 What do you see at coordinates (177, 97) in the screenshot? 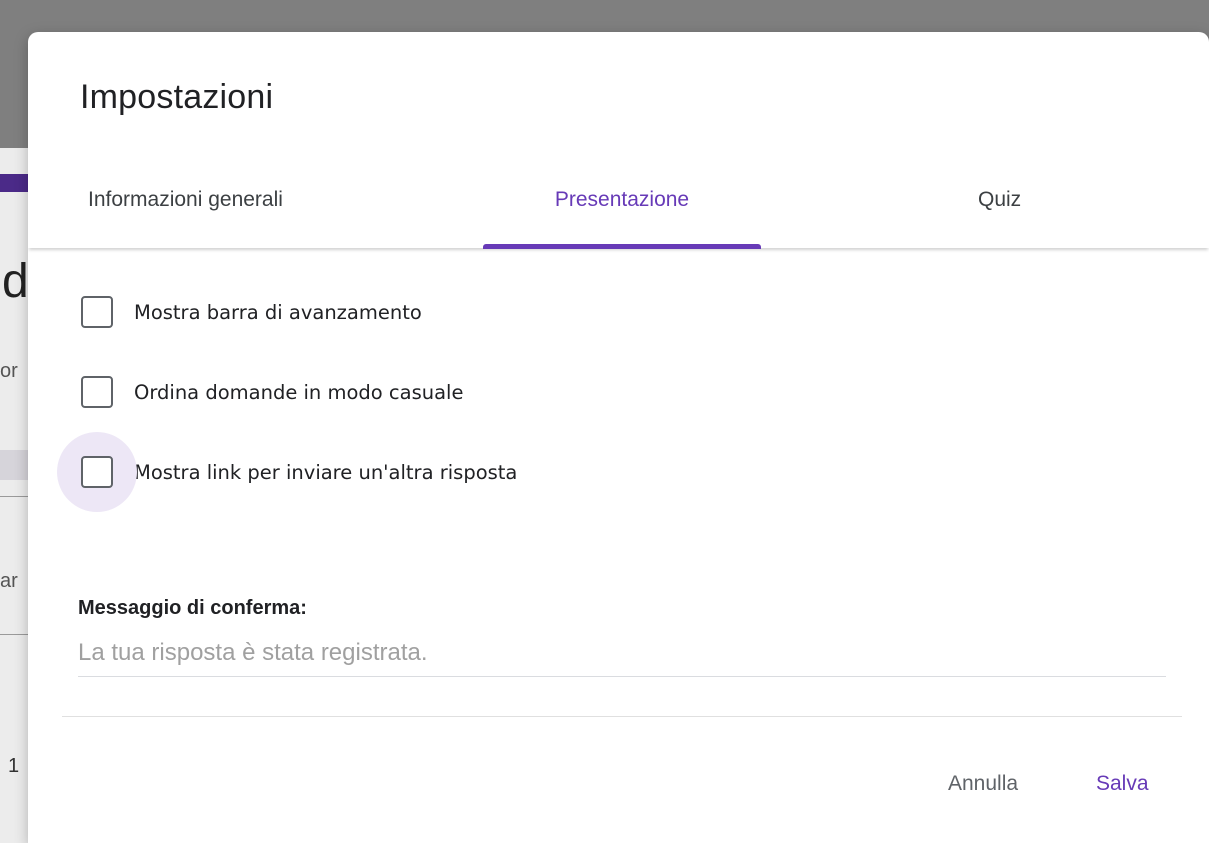
I see `dialog-title: Impostazioni` at bounding box center [177, 97].